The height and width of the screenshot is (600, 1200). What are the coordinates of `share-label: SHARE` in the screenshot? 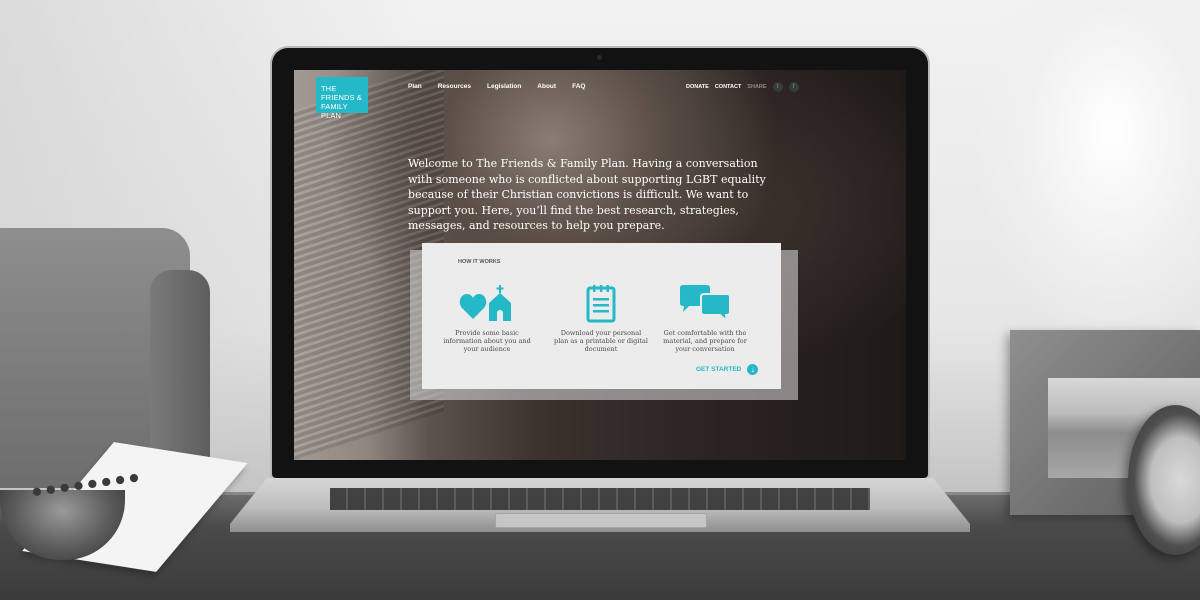 It's located at (757, 87).